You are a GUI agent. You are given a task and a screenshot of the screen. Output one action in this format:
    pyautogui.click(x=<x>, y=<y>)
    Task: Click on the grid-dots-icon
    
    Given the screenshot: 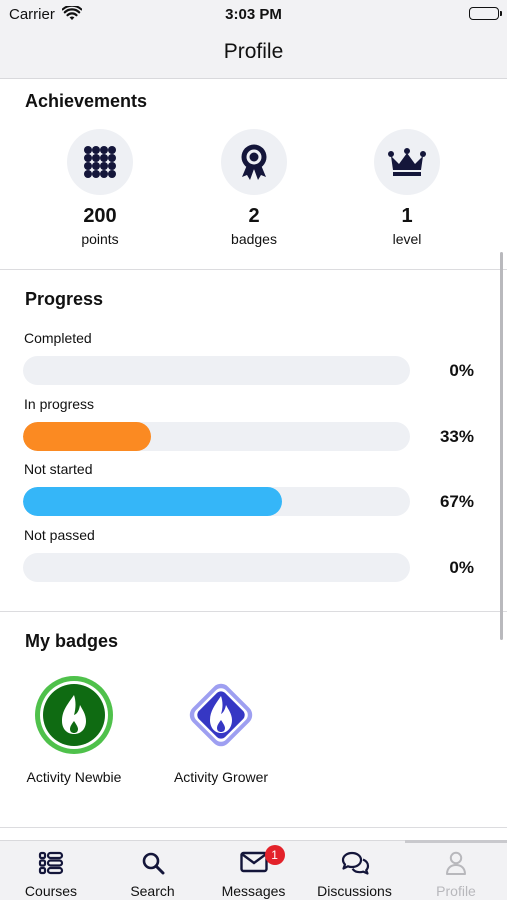 What is the action you would take?
    pyautogui.click(x=100, y=162)
    